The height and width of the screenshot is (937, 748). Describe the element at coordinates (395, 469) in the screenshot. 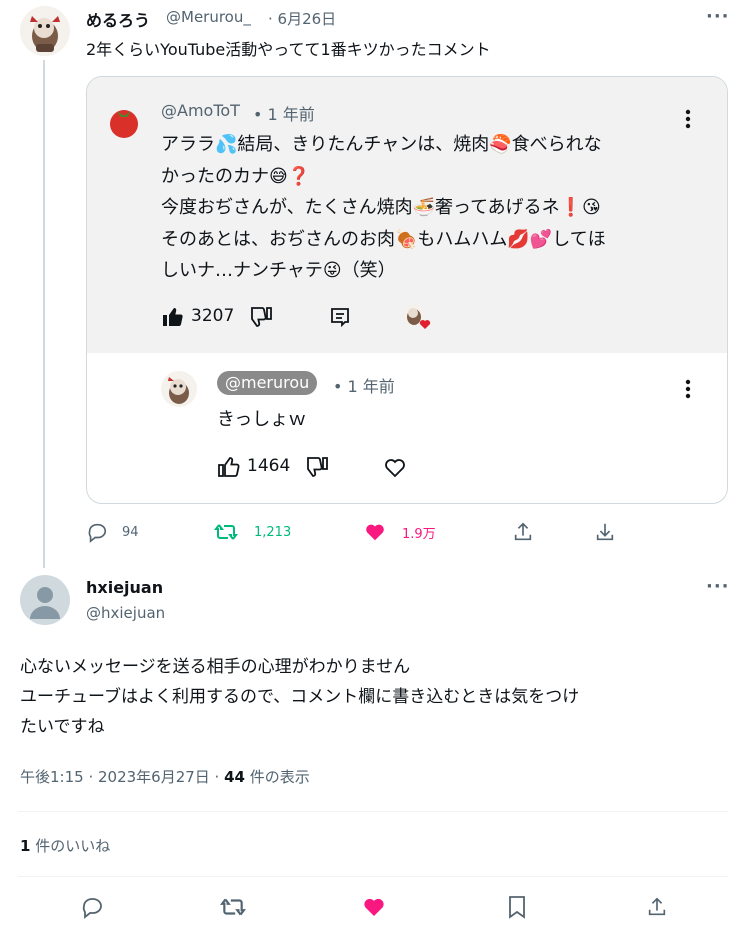

I see `heart-outline-icon` at that location.